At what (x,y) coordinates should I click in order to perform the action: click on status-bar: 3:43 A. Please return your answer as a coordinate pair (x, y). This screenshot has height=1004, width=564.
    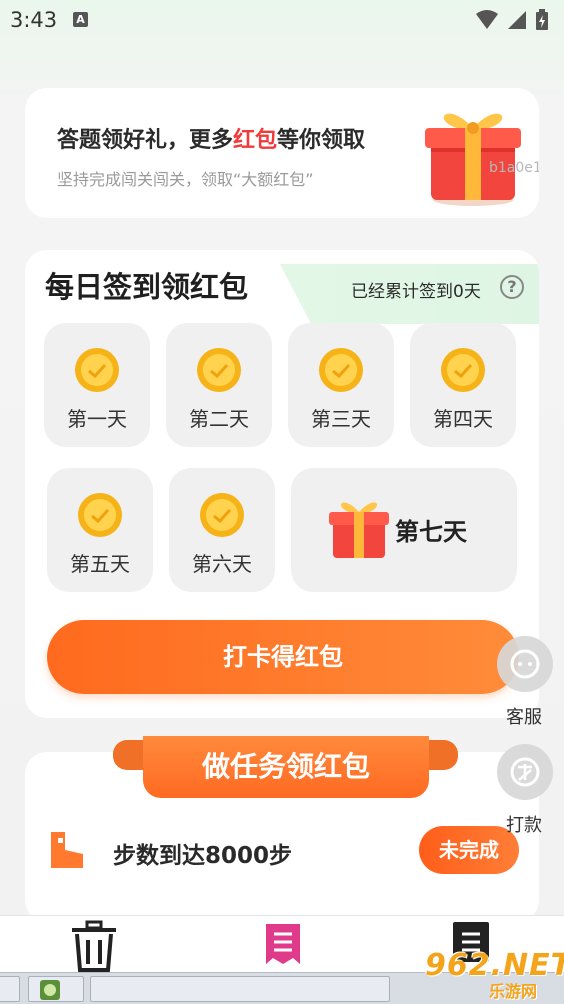
    Looking at the image, I should click on (282, 19).